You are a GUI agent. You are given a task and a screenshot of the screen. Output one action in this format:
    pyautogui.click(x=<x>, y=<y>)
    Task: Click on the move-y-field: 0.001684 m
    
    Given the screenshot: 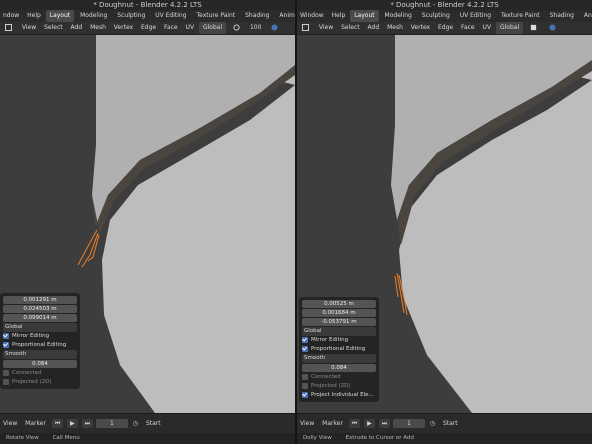 What is the action you would take?
    pyautogui.click(x=339, y=313)
    